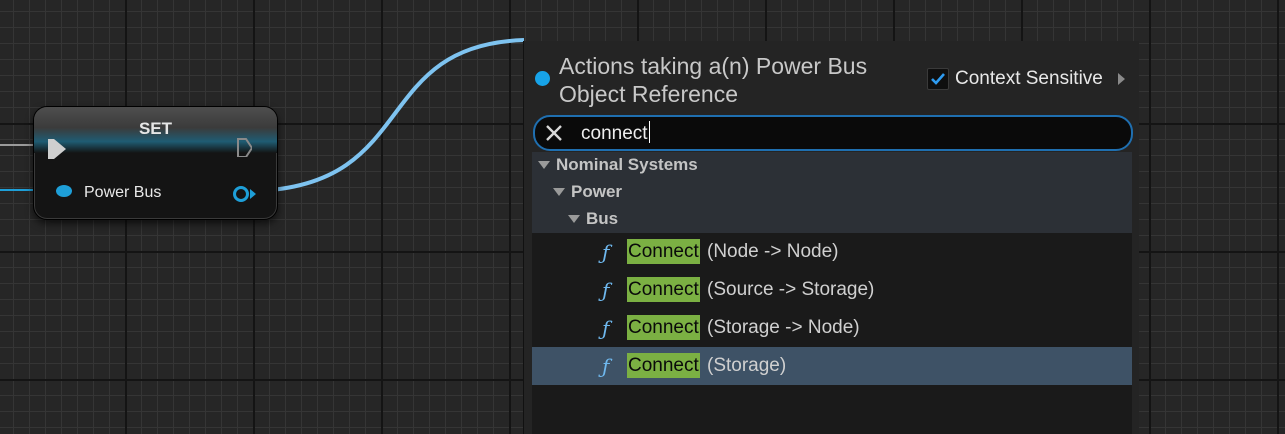  Describe the element at coordinates (602, 218) in the screenshot. I see `category-label: Bus` at that location.